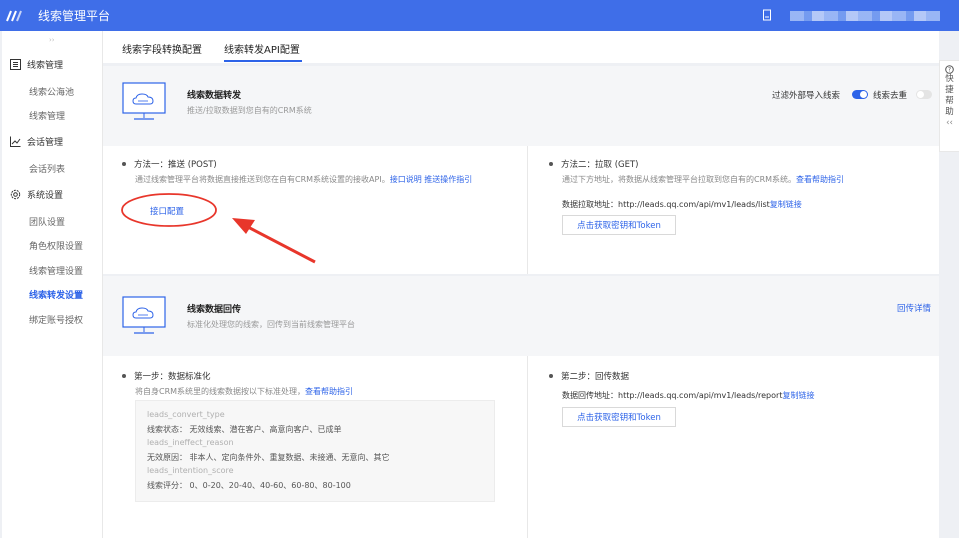 This screenshot has width=959, height=538. Describe the element at coordinates (703, 179) in the screenshot. I see `method2-desc: 通过下方地址，将数据从线索管理平台拉取到您自有的CRM系统。查看帮助指引` at that location.